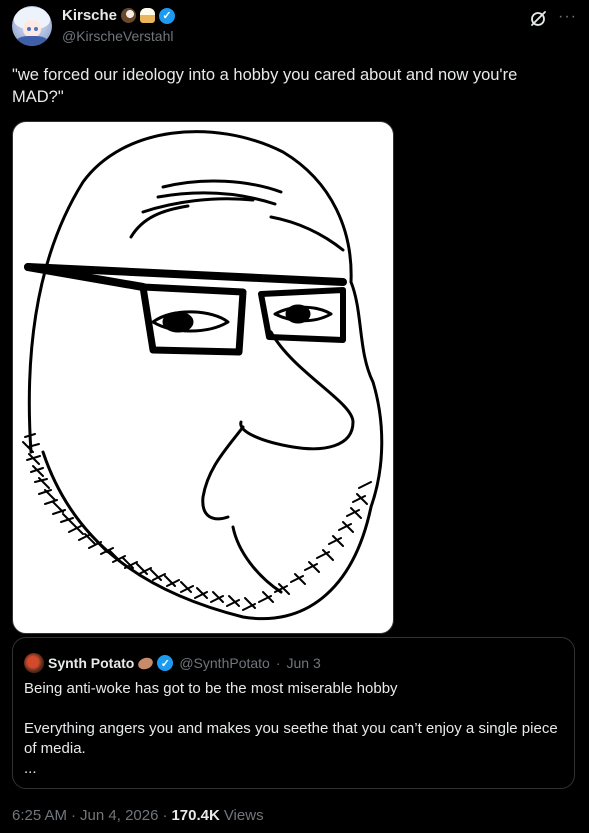  What do you see at coordinates (119, 15) in the screenshot?
I see `author-name-row: Kirsche ✓` at bounding box center [119, 15].